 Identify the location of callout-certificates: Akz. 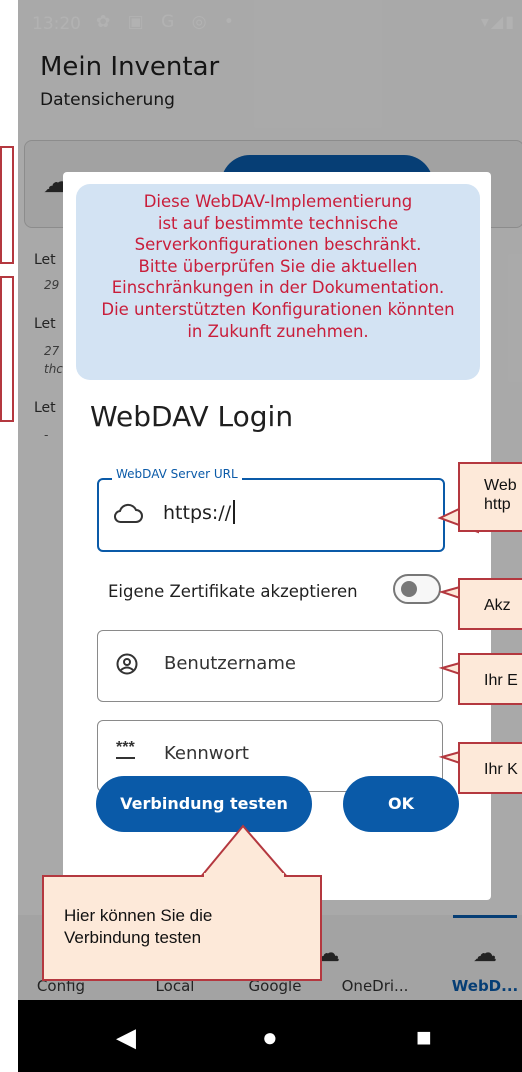
(490, 604).